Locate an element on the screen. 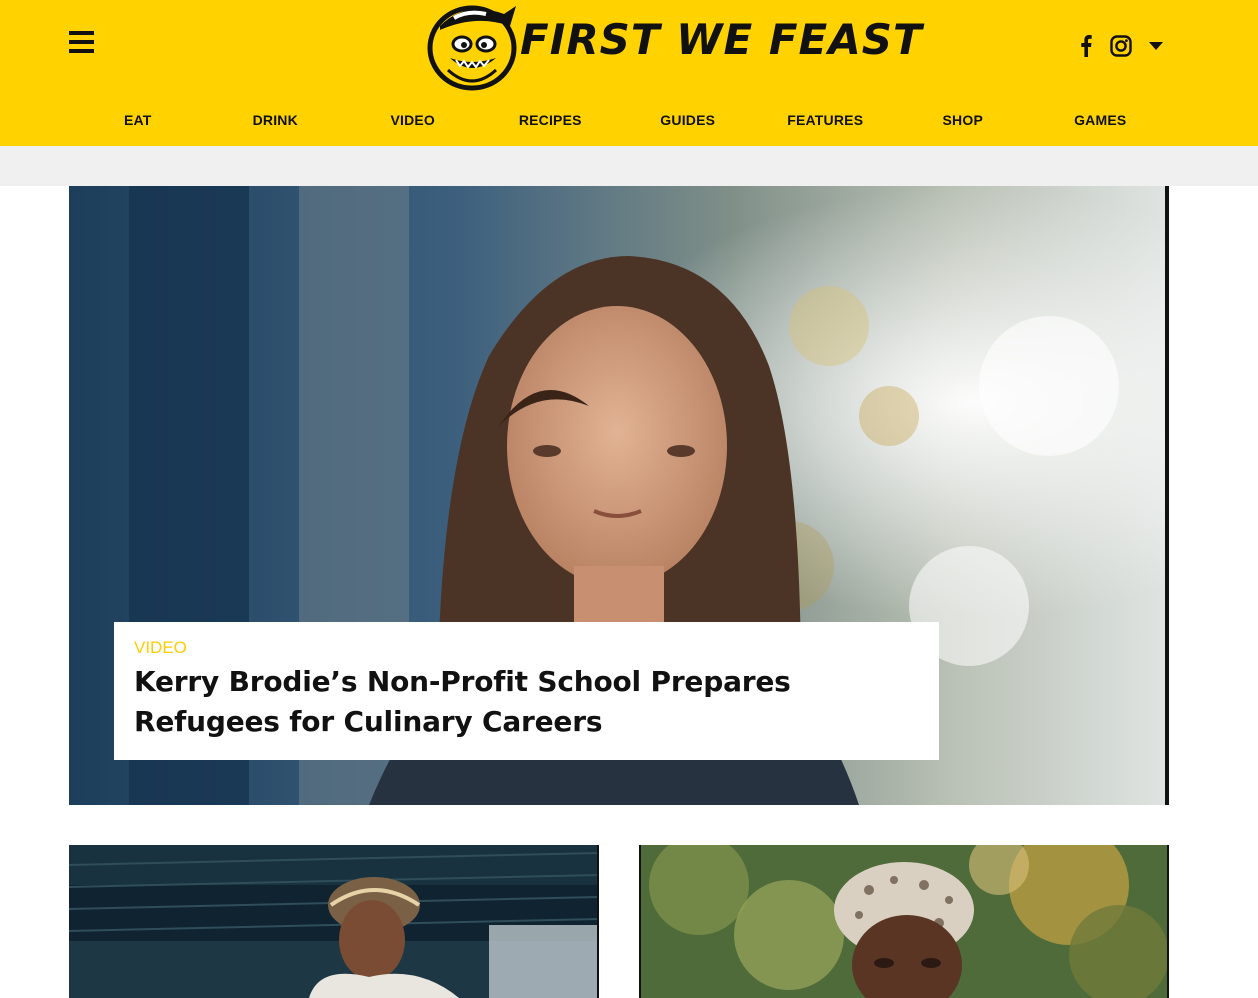 The width and height of the screenshot is (1258, 998). site-logo: FIRST WE FEAST is located at coordinates (674, 46).